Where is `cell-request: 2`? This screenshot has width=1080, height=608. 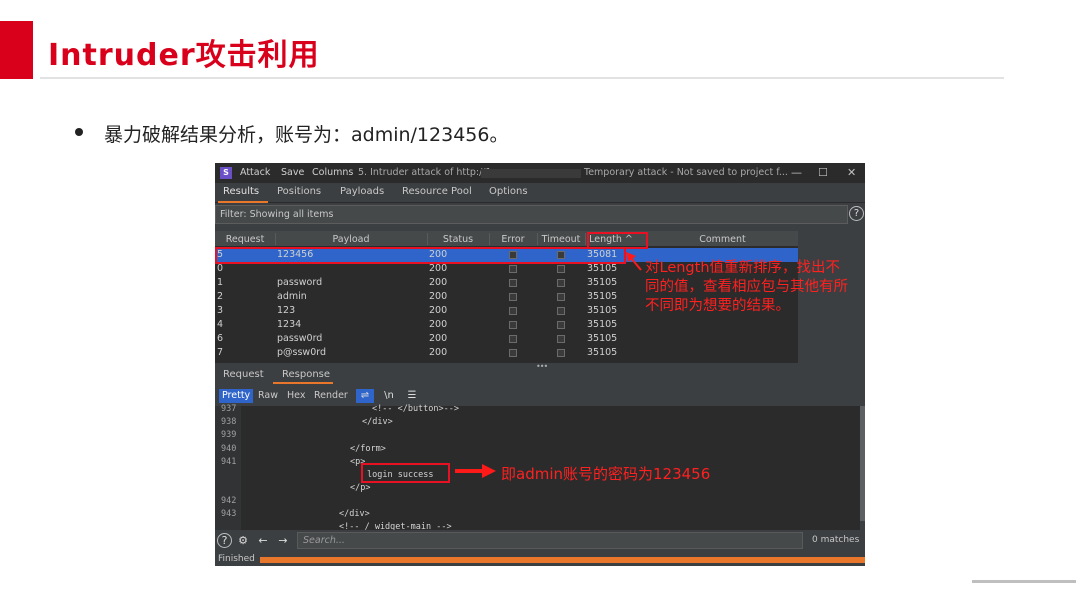 cell-request: 2 is located at coordinates (220, 296).